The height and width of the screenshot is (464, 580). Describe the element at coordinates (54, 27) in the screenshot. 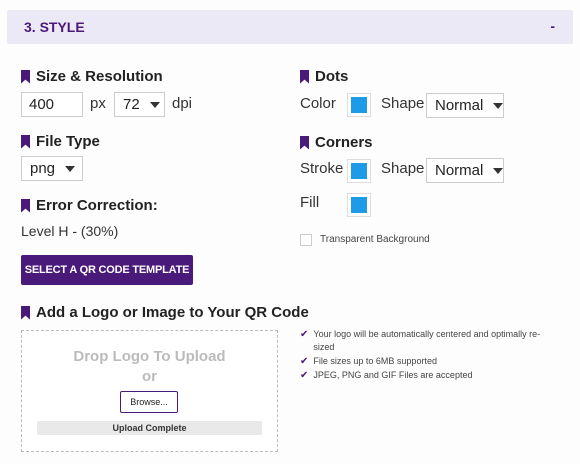

I see `section-title: 3. STYLE` at that location.